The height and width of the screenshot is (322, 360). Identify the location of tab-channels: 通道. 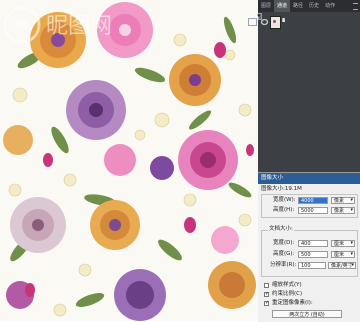
(282, 6).